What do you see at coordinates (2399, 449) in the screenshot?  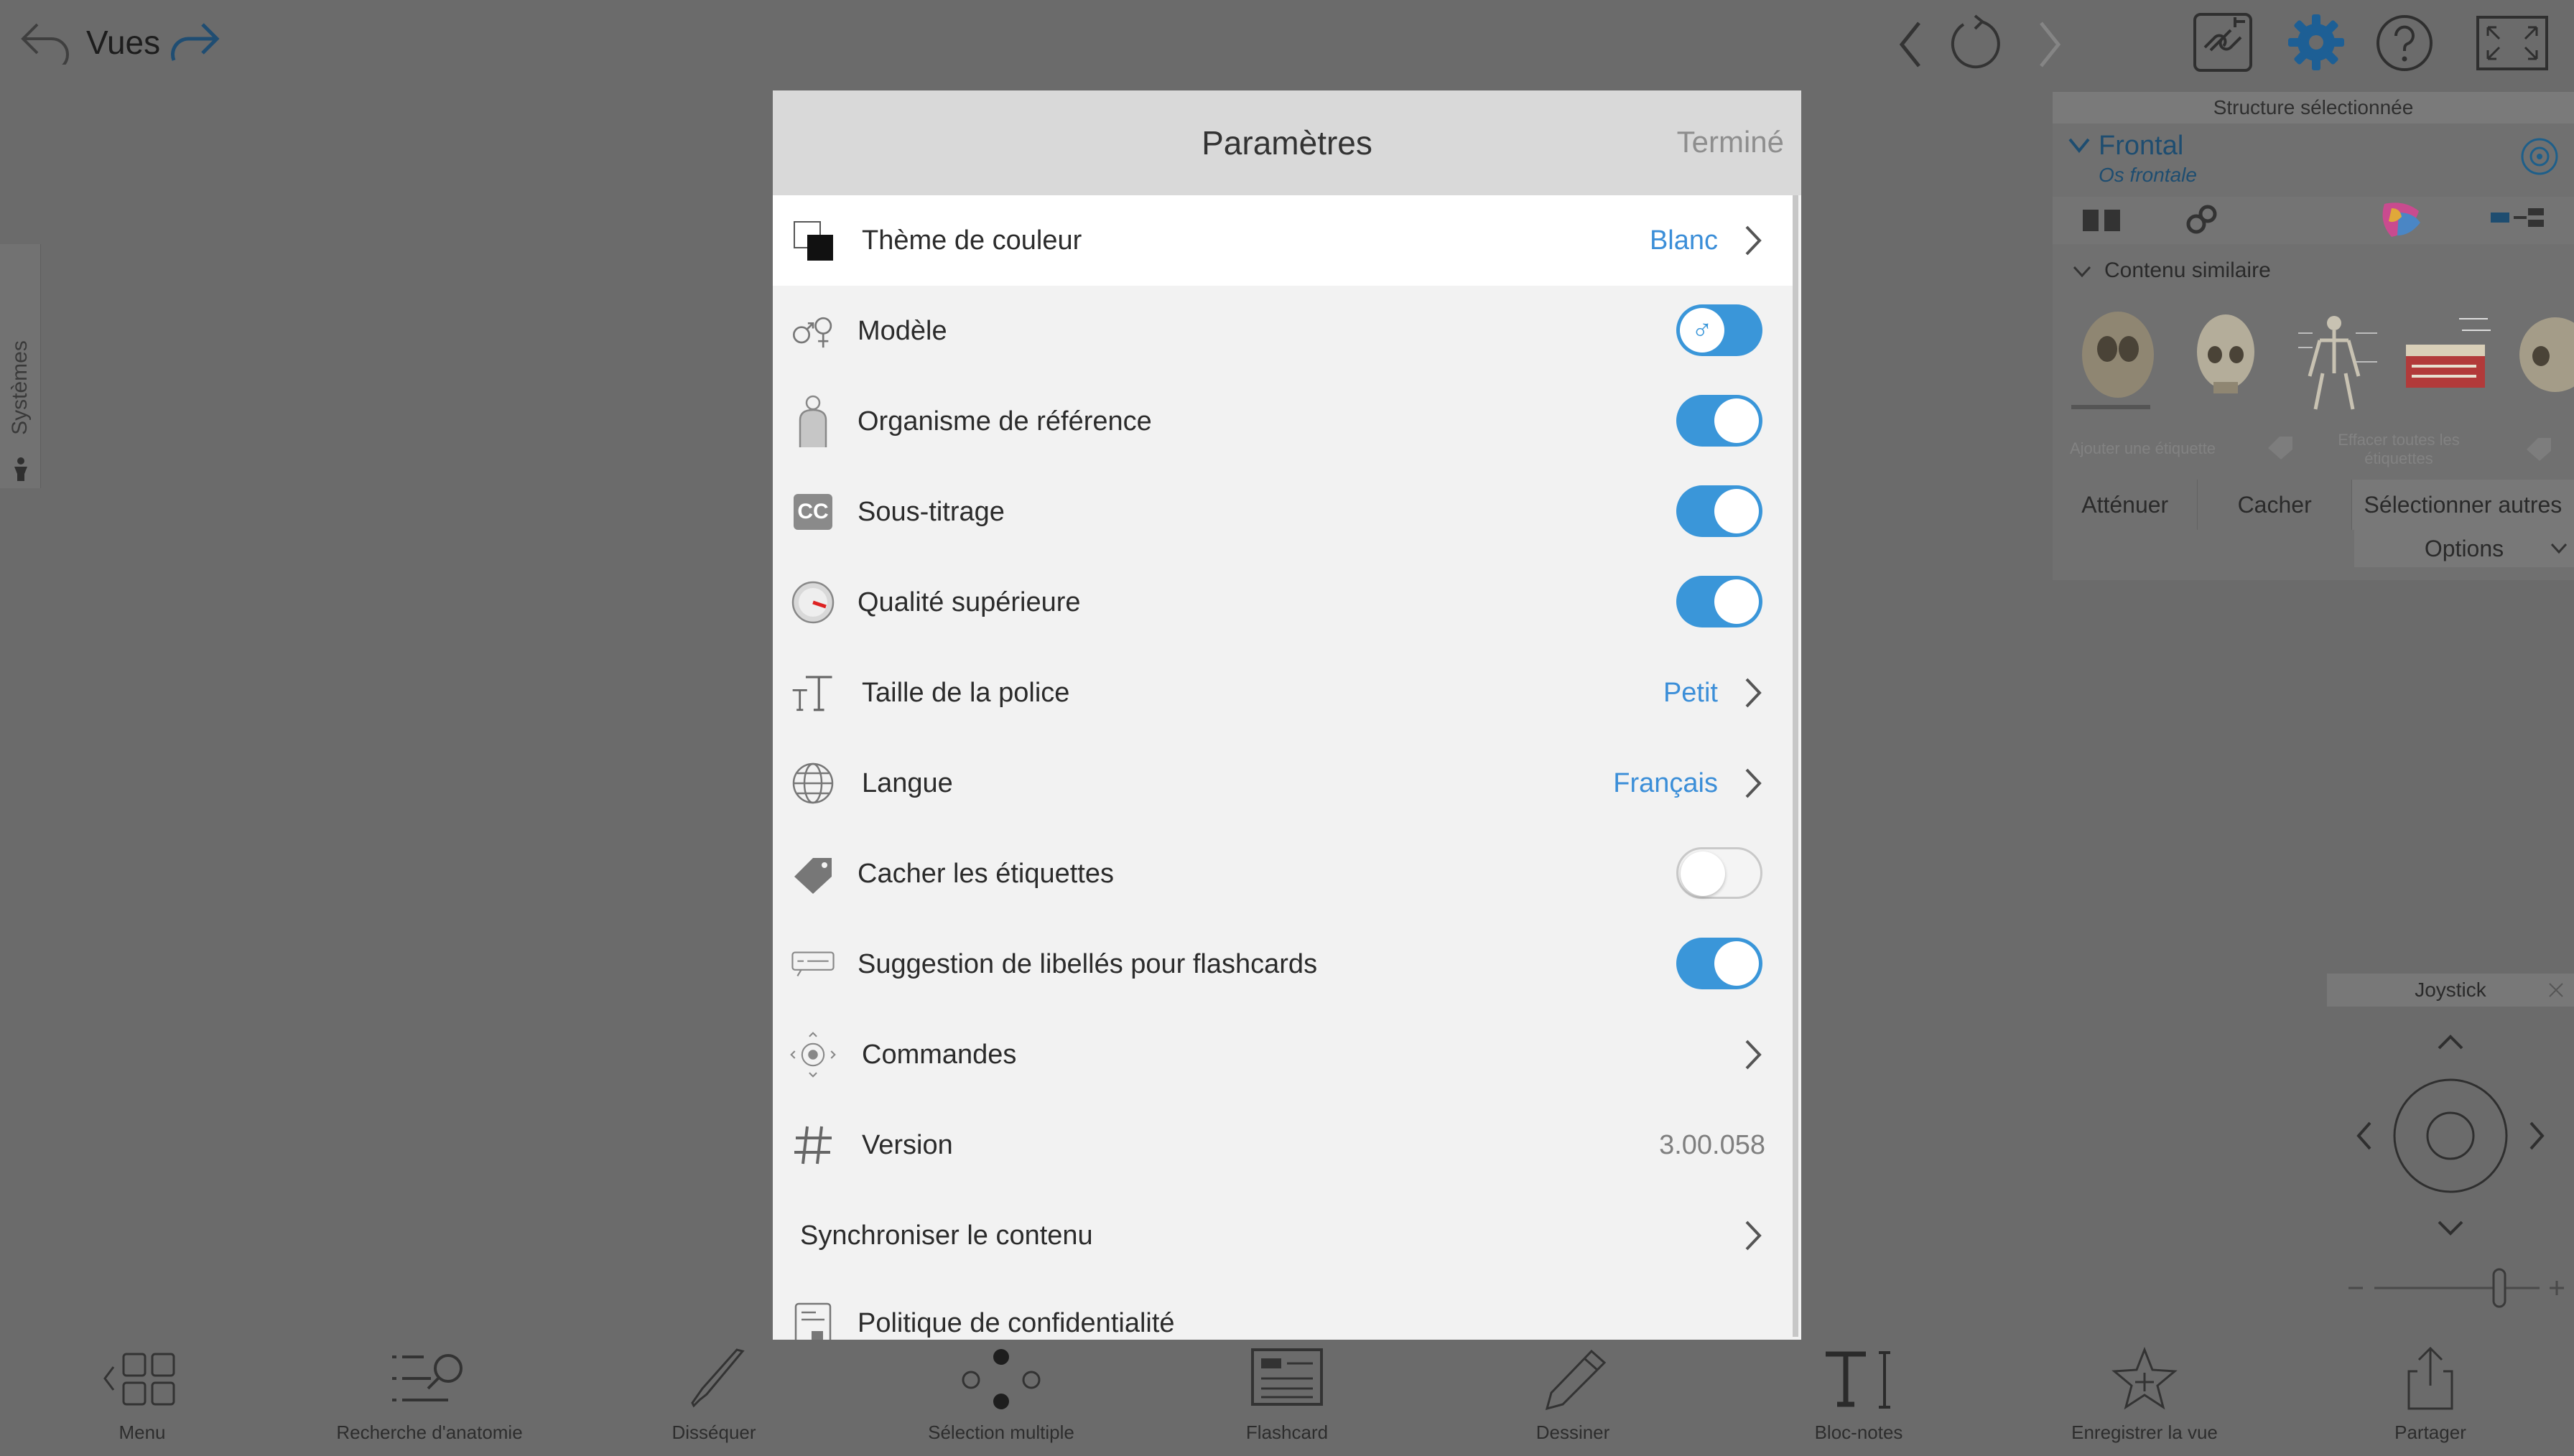 I see `clear-labels-button: Effacer toutes les étiquettes` at bounding box center [2399, 449].